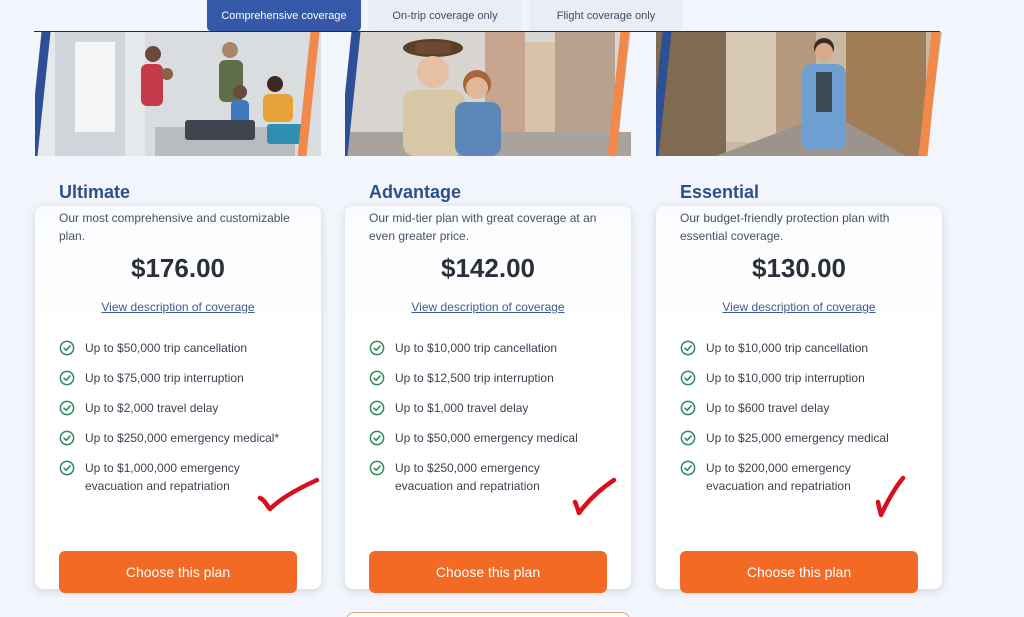 The width and height of the screenshot is (1024, 617). What do you see at coordinates (164, 378) in the screenshot?
I see `feature-text: Up to $75,000 trip interruption` at bounding box center [164, 378].